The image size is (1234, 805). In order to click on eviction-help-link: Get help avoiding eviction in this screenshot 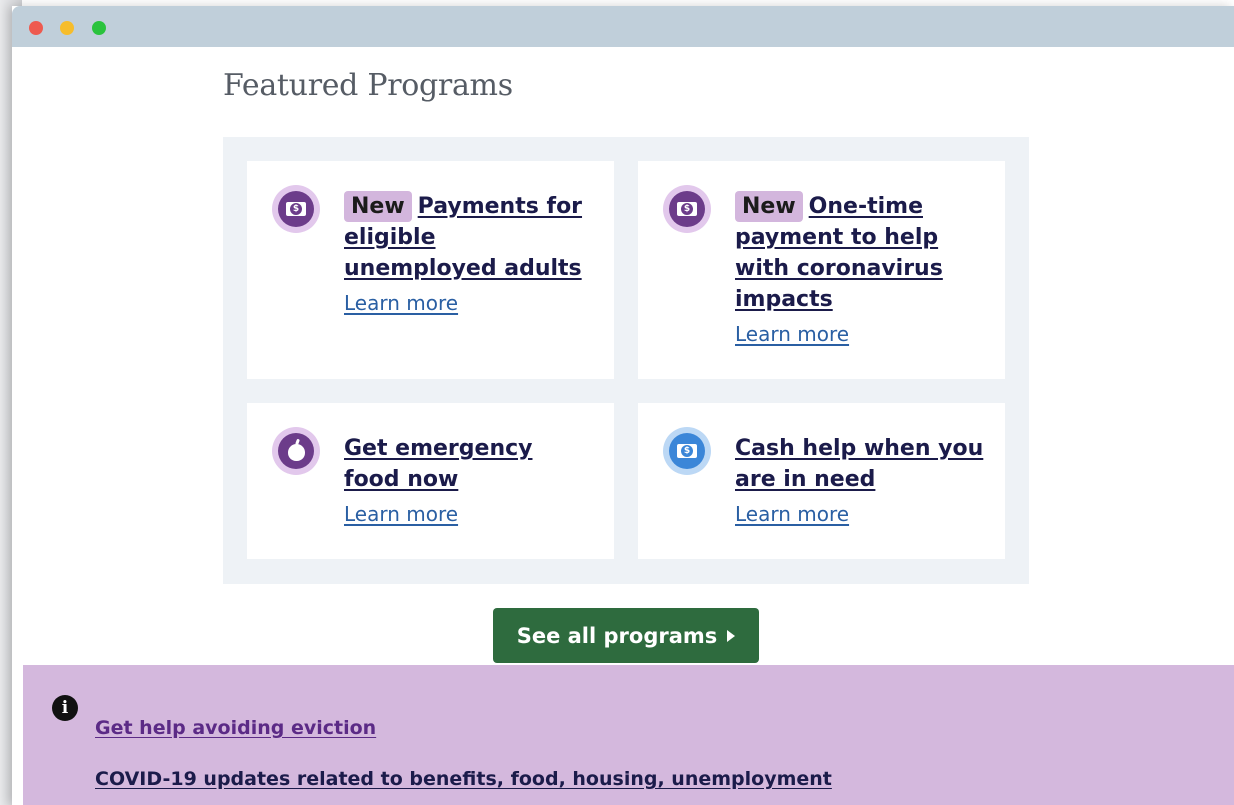, I will do `click(235, 728)`.